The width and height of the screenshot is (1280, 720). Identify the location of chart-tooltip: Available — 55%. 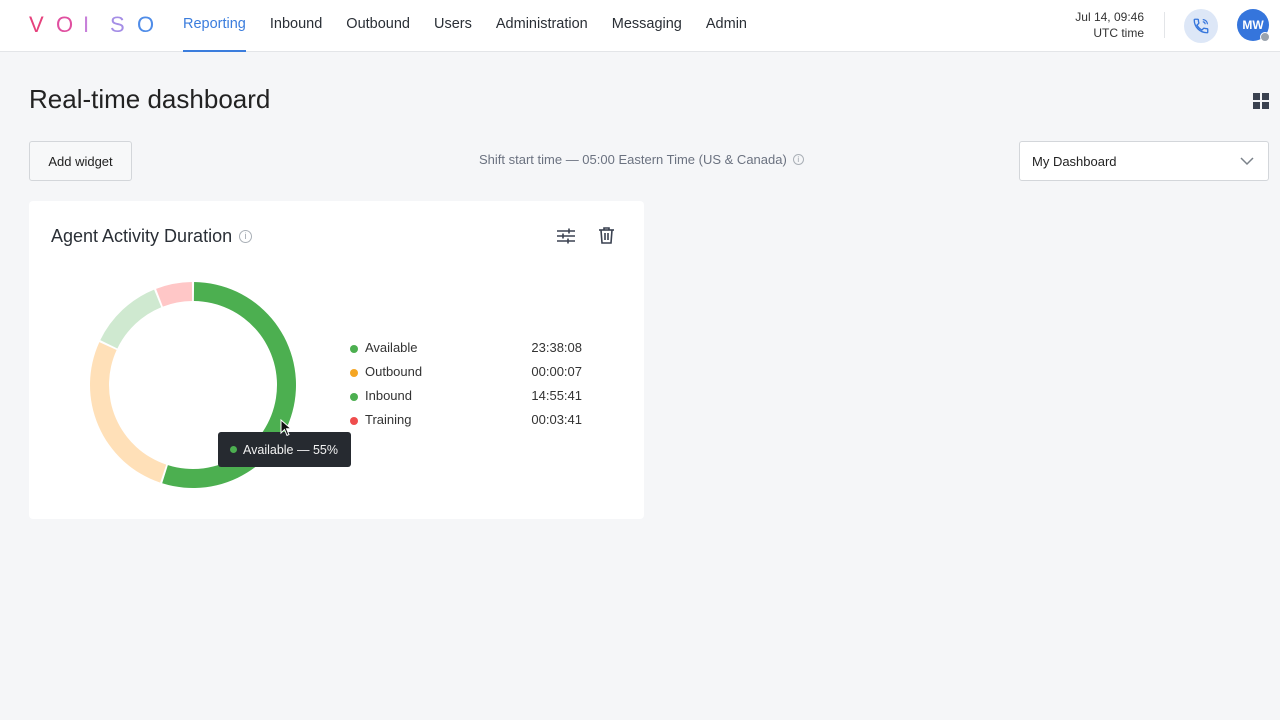
(284, 449).